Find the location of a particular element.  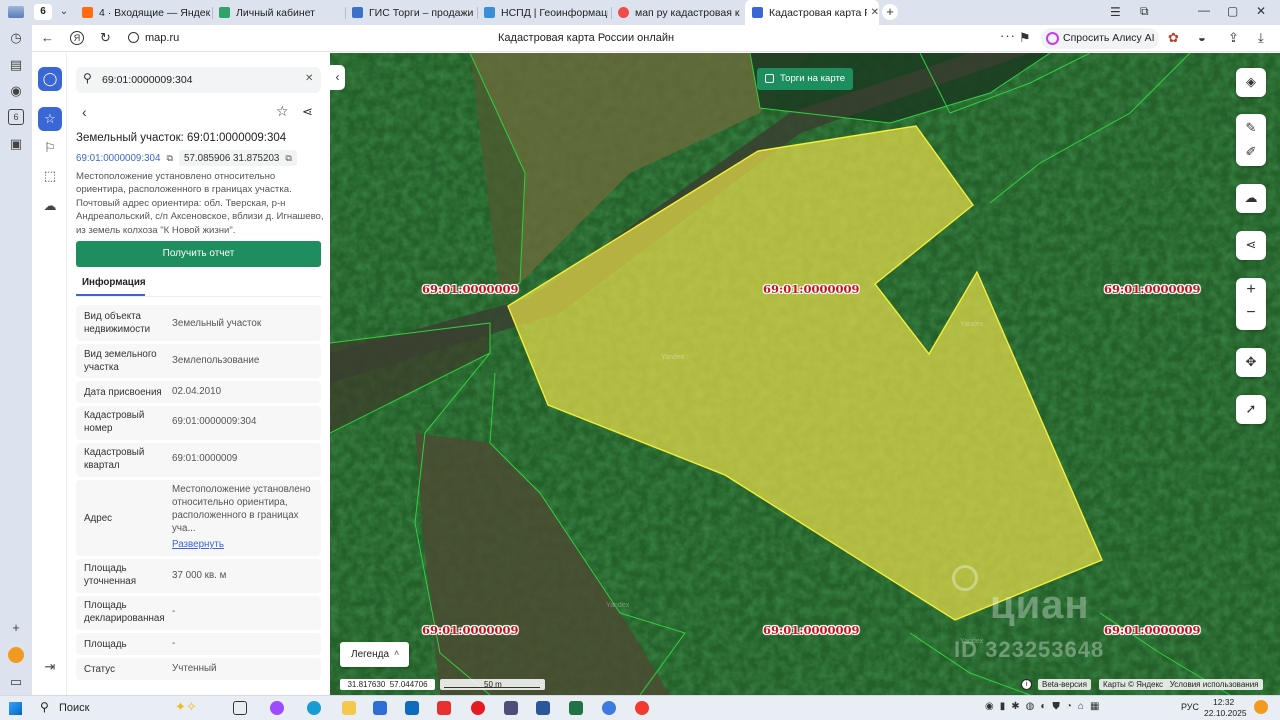

minimize-icon: — is located at coordinates (1204, 10).